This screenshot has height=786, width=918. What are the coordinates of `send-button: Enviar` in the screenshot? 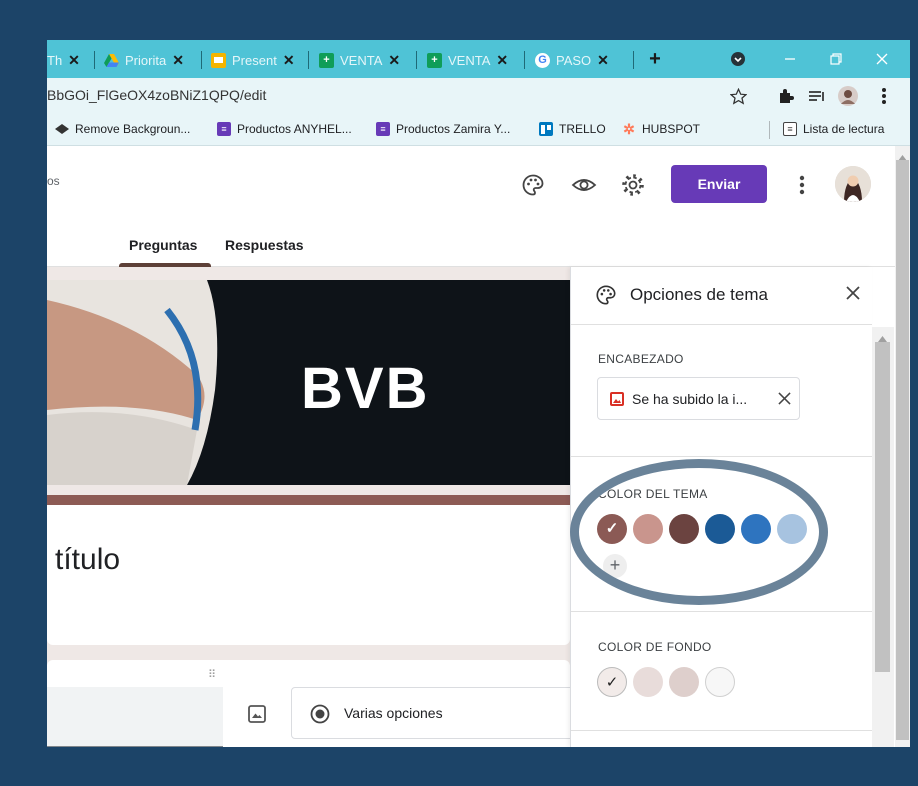 It's located at (719, 184).